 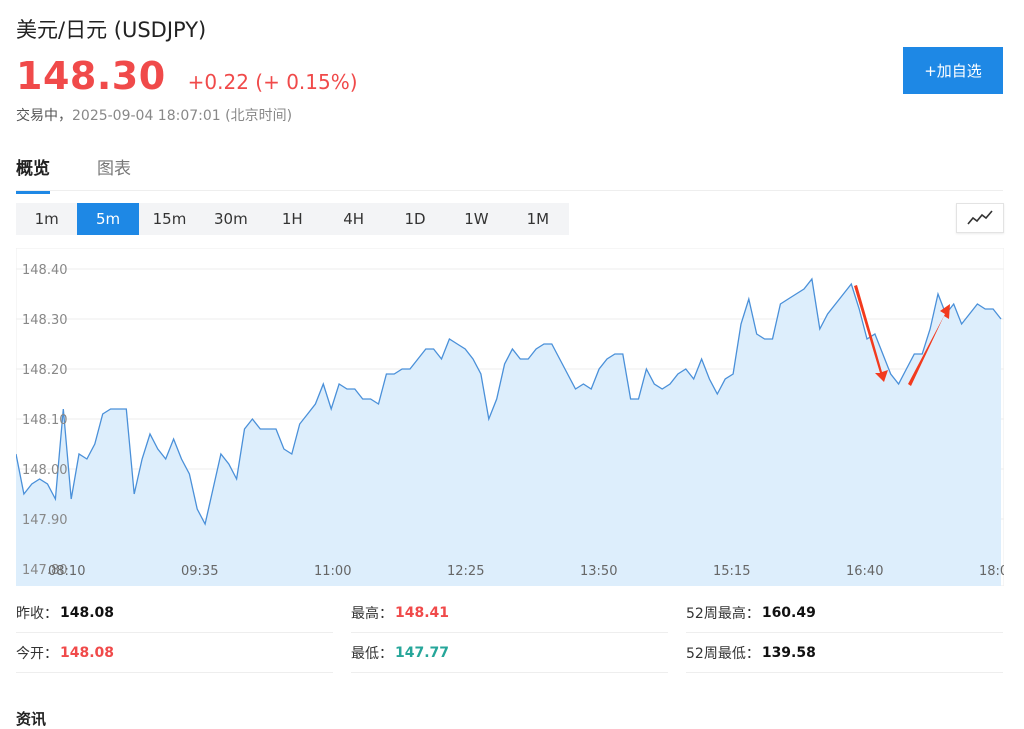 I want to click on period-1d: 1D, so click(x=414, y=219).